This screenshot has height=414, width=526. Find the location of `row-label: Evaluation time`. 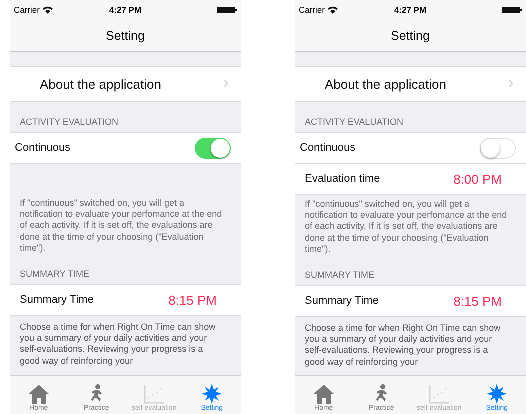

row-label: Evaluation time is located at coordinates (342, 179).